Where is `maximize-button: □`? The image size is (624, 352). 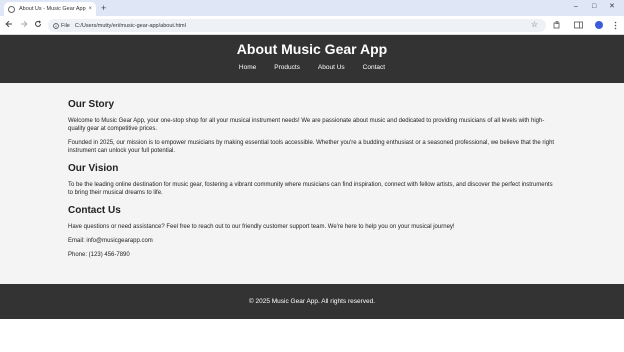
maximize-button: □ is located at coordinates (594, 7).